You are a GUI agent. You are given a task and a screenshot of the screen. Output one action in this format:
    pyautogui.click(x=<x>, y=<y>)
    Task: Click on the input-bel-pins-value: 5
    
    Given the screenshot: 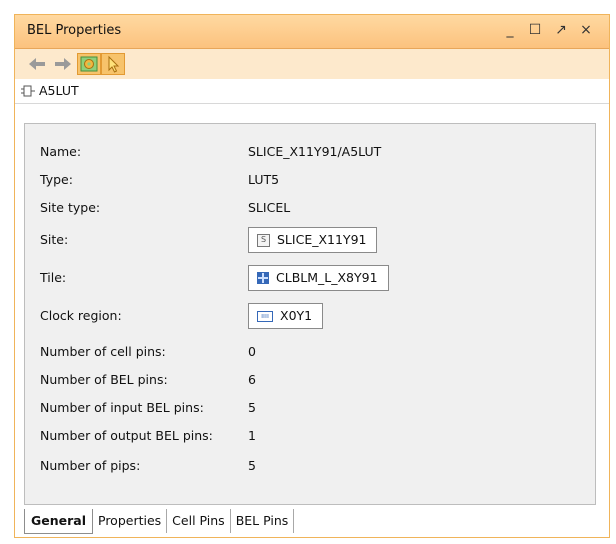 What is the action you would take?
    pyautogui.click(x=252, y=407)
    